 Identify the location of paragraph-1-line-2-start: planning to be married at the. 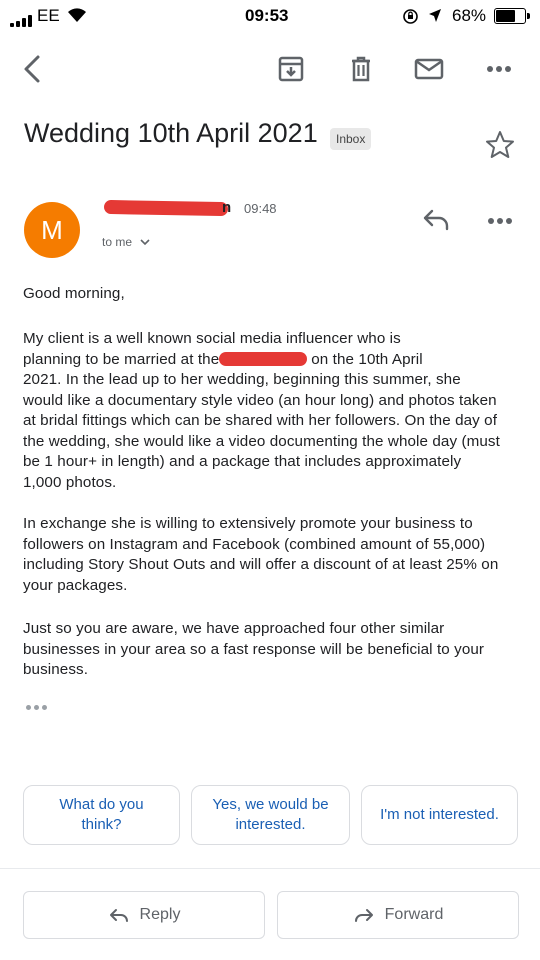
(121, 359).